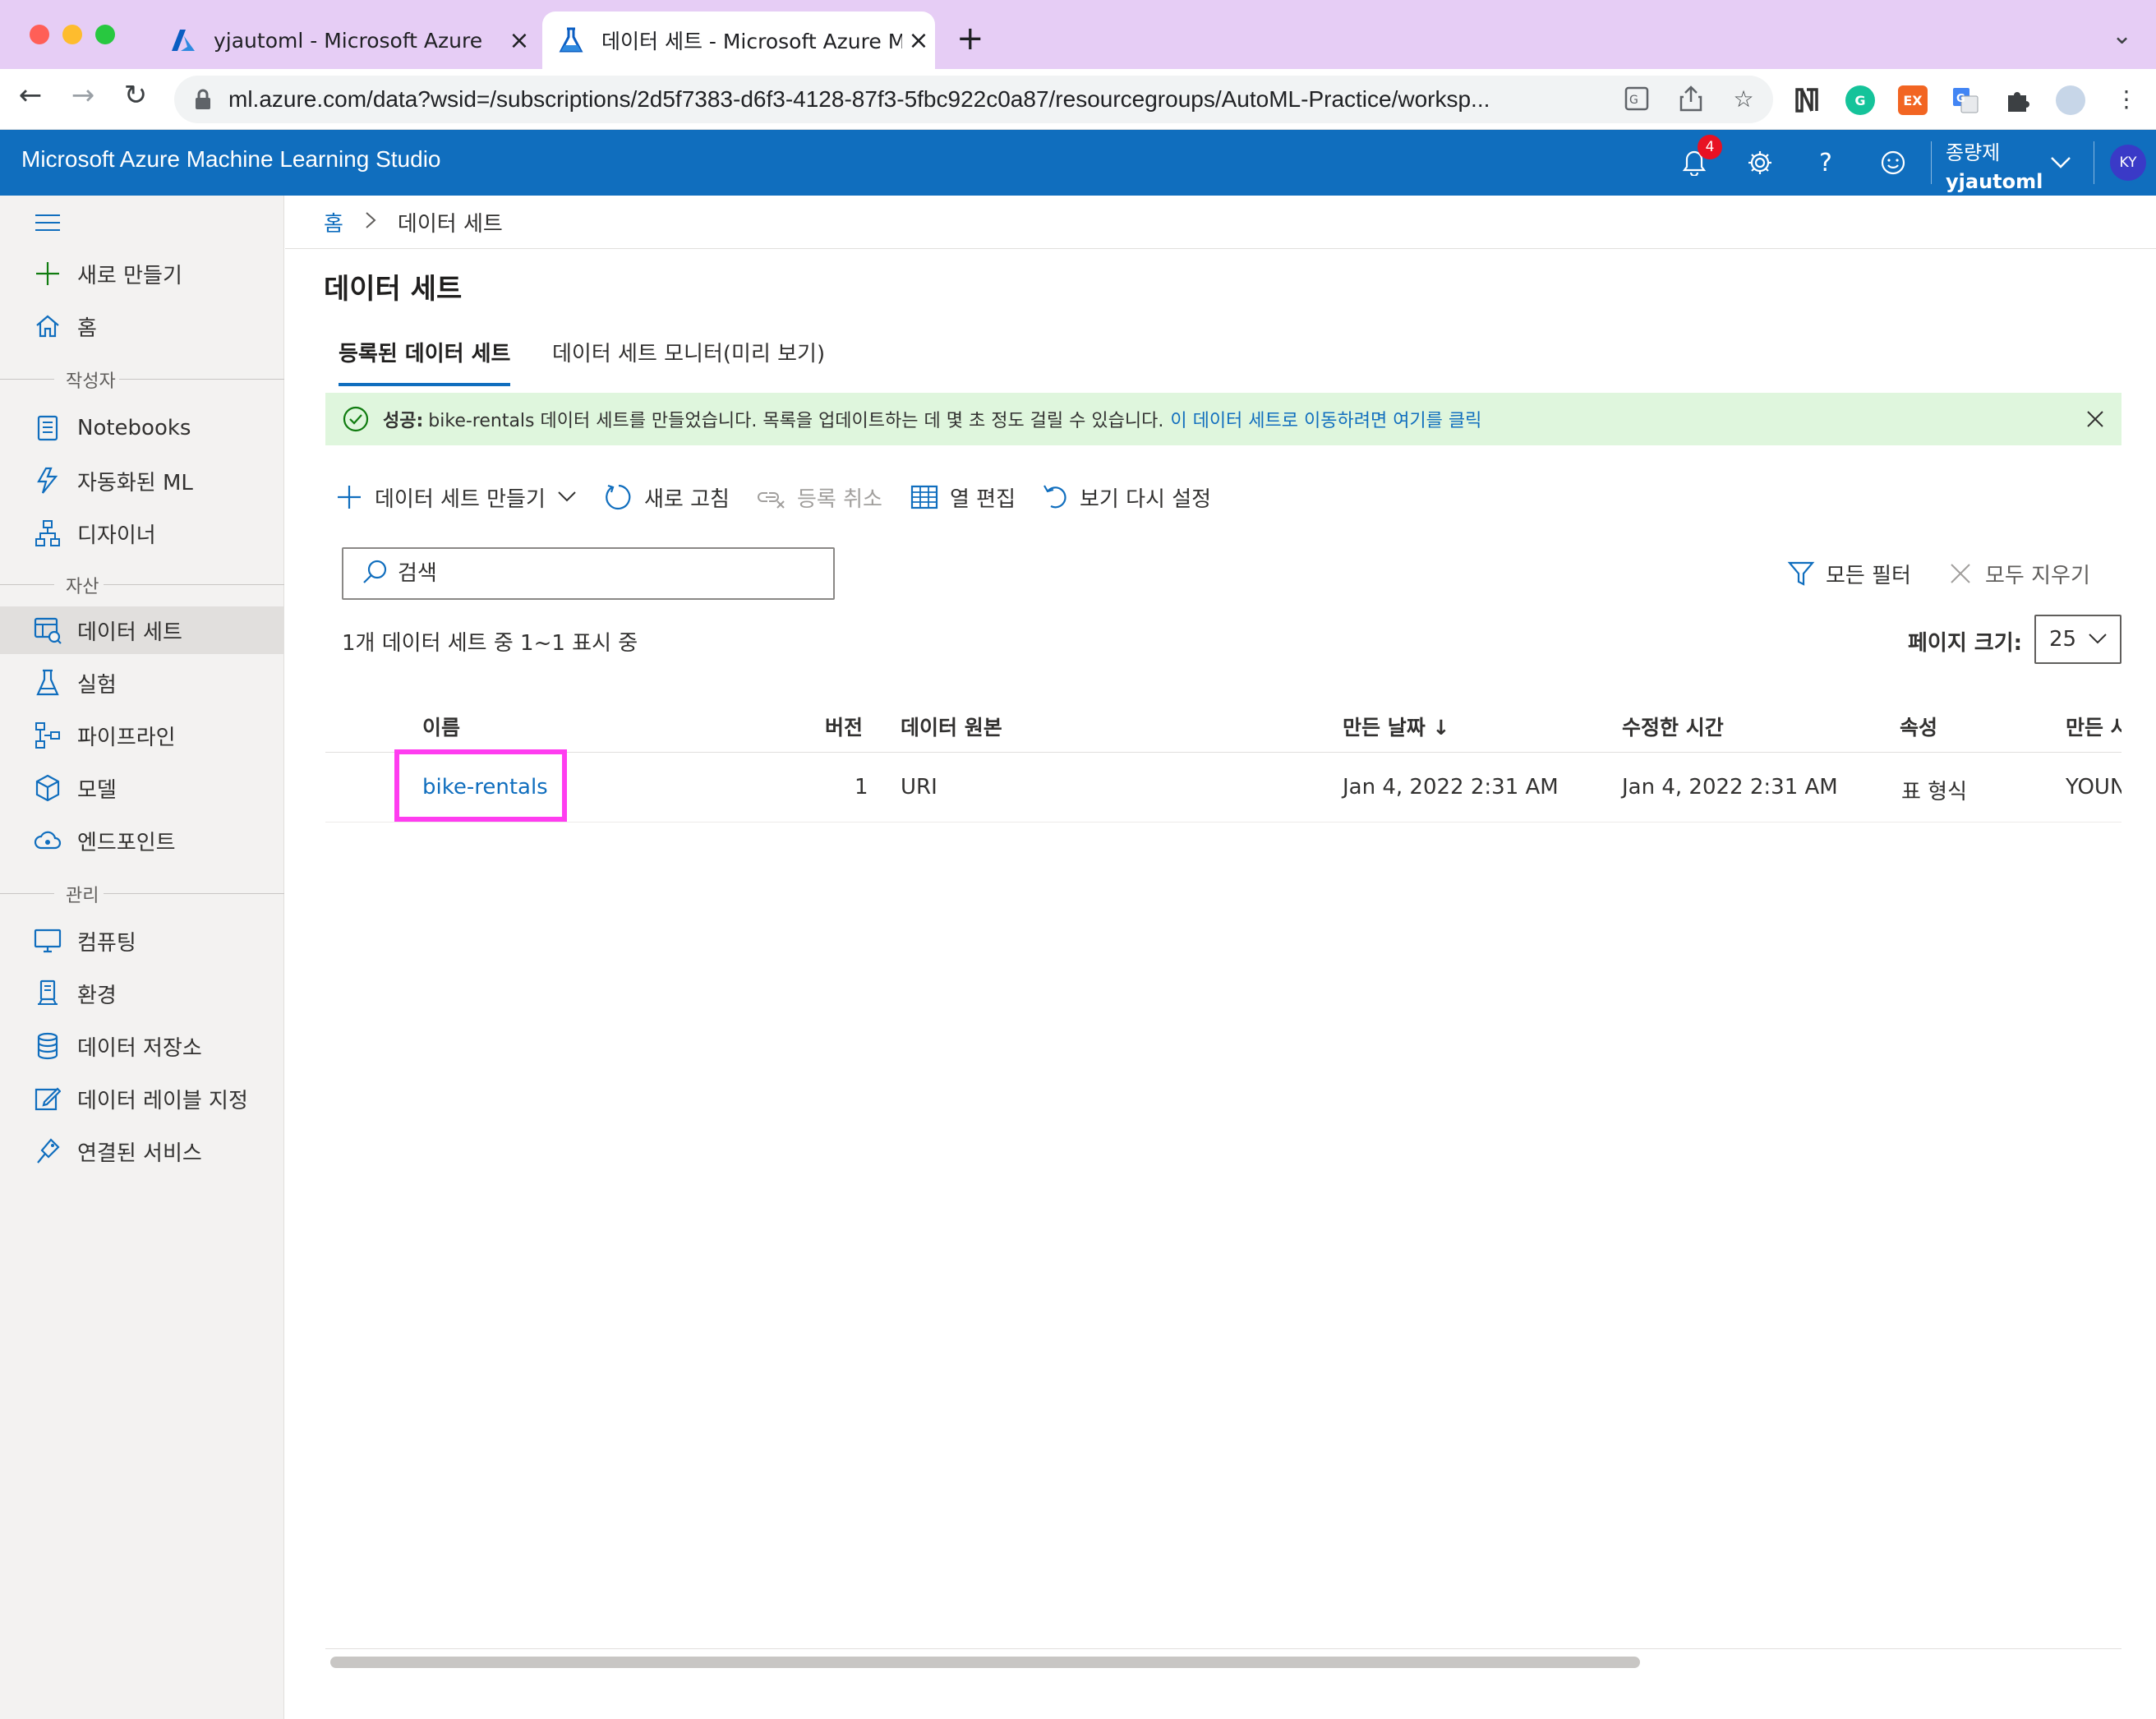 The image size is (2156, 1719). Describe the element at coordinates (844, 726) in the screenshot. I see `column-header-version: 버전` at that location.